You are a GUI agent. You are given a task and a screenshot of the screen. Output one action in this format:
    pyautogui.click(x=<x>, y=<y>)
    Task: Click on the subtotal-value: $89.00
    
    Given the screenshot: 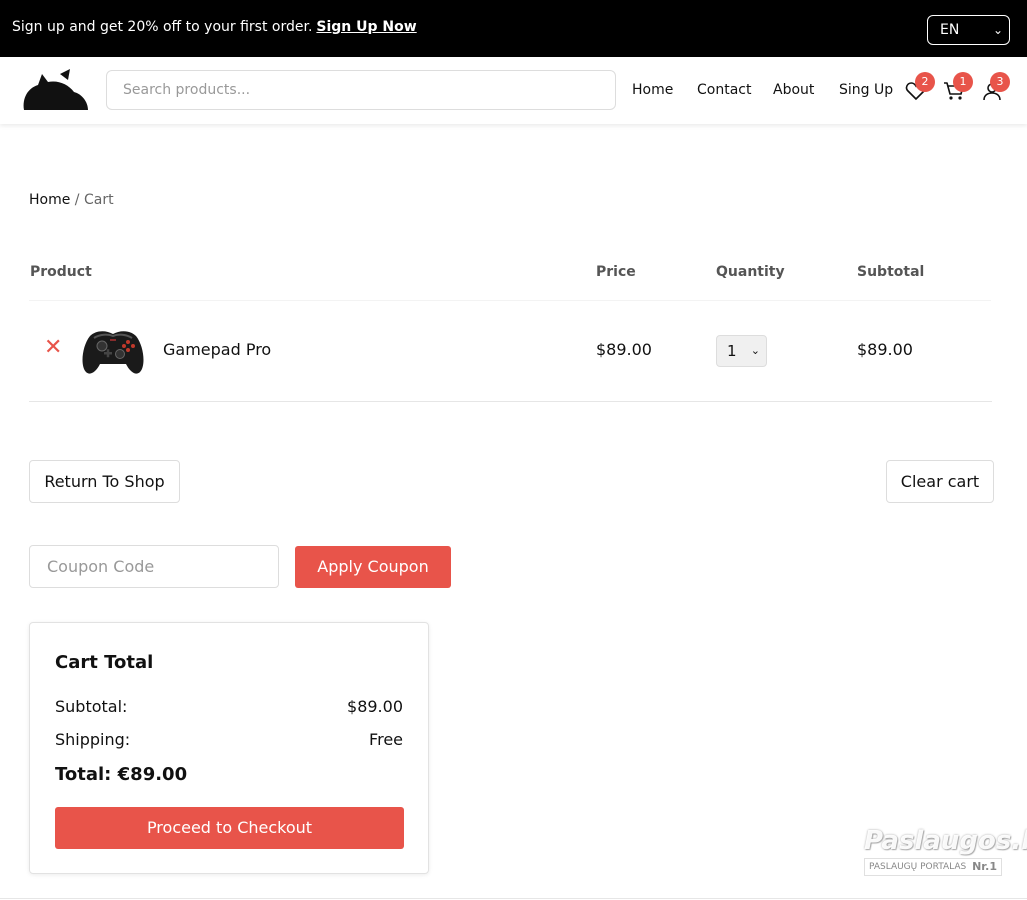 What is the action you would take?
    pyautogui.click(x=375, y=706)
    